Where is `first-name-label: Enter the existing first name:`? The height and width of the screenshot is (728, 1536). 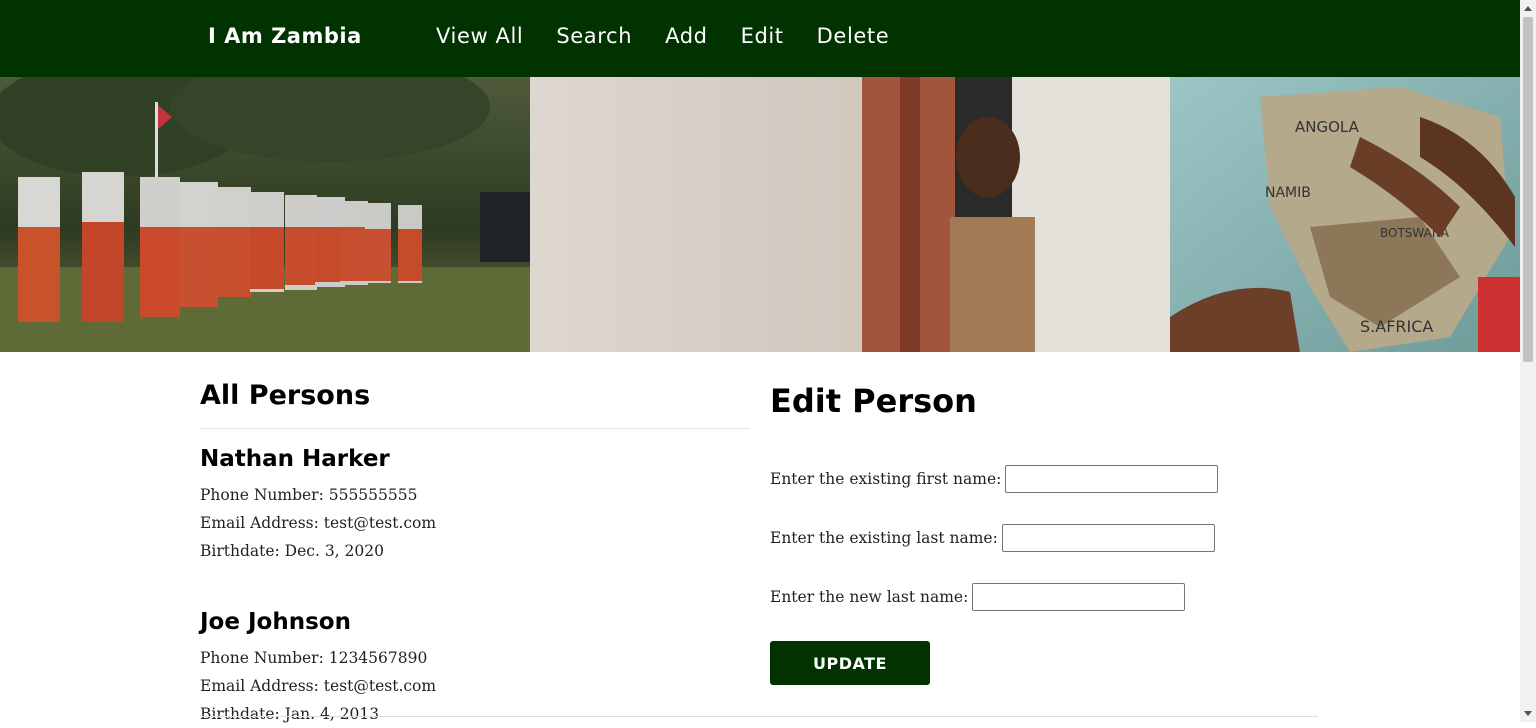
first-name-label: Enter the existing first name: is located at coordinates (886, 479).